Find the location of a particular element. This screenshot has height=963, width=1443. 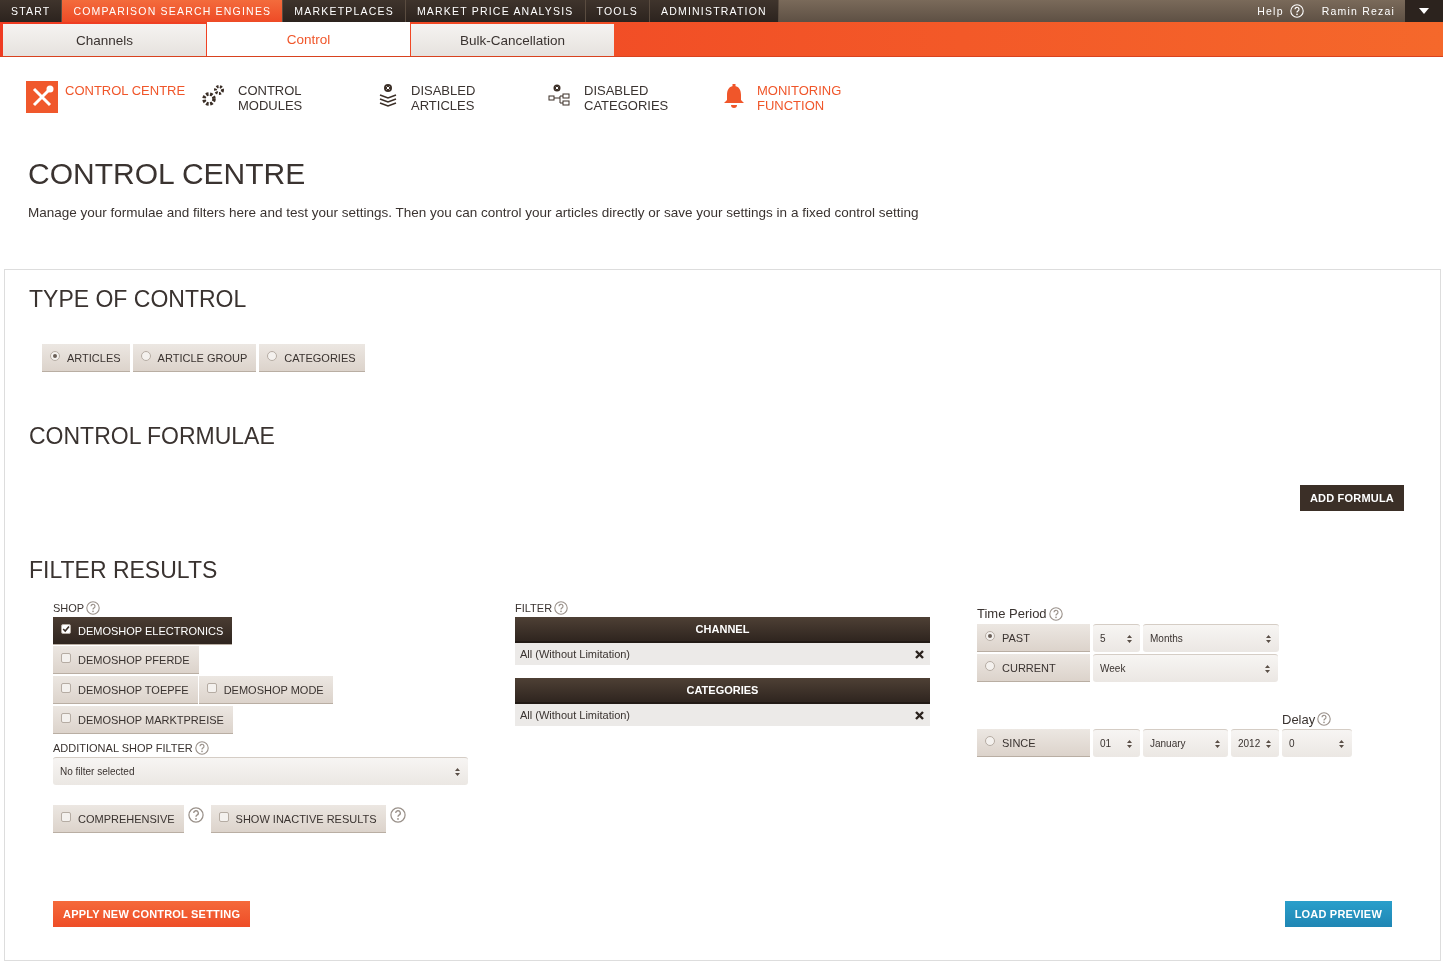

page-description: Manage your formulae and filters here and test your settings. Then you can control your articles directly or save your settings in a fixed control setting is located at coordinates (474, 212).